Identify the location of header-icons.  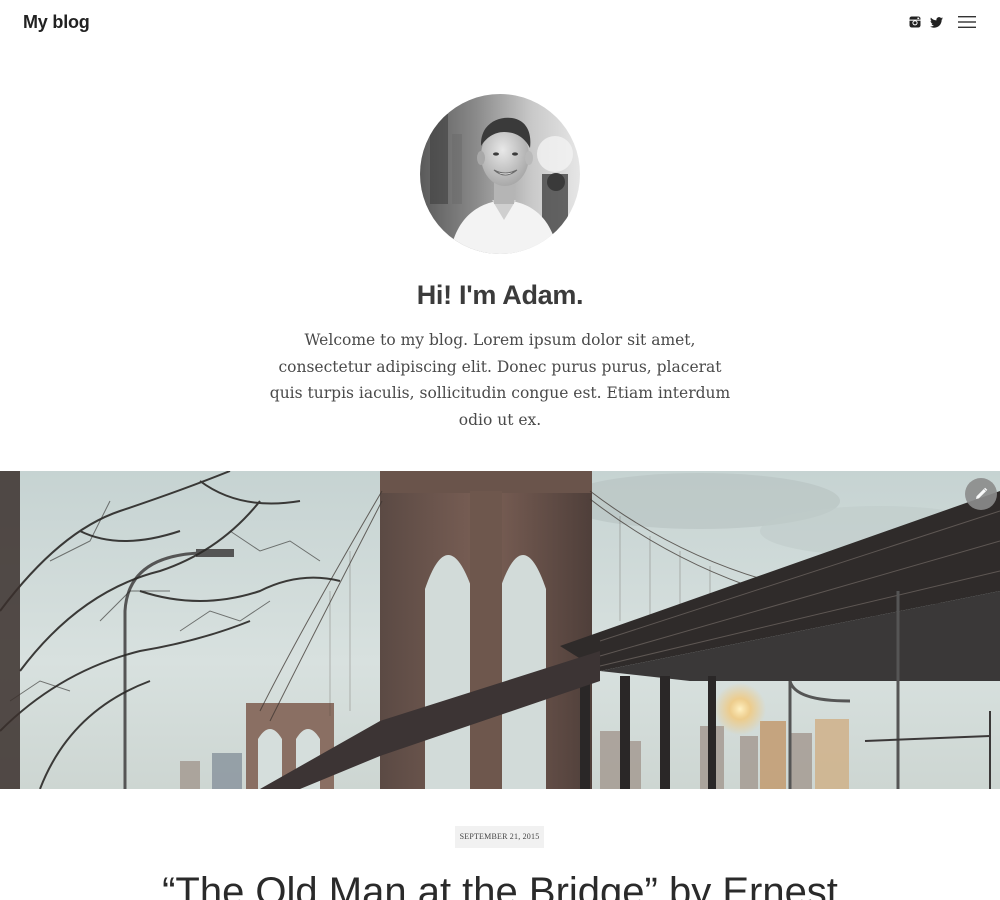
(942, 22).